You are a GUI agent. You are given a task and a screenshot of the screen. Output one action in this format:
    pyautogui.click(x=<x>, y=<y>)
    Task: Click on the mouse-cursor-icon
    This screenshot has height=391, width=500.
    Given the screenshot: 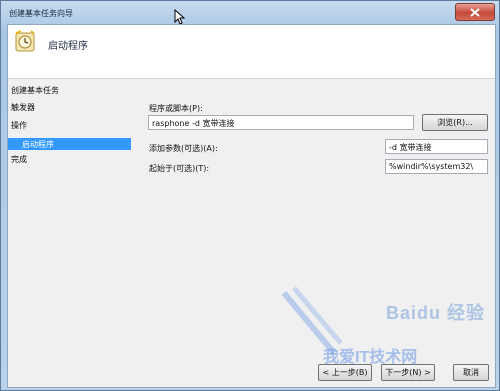 What is the action you would take?
    pyautogui.click(x=180, y=17)
    